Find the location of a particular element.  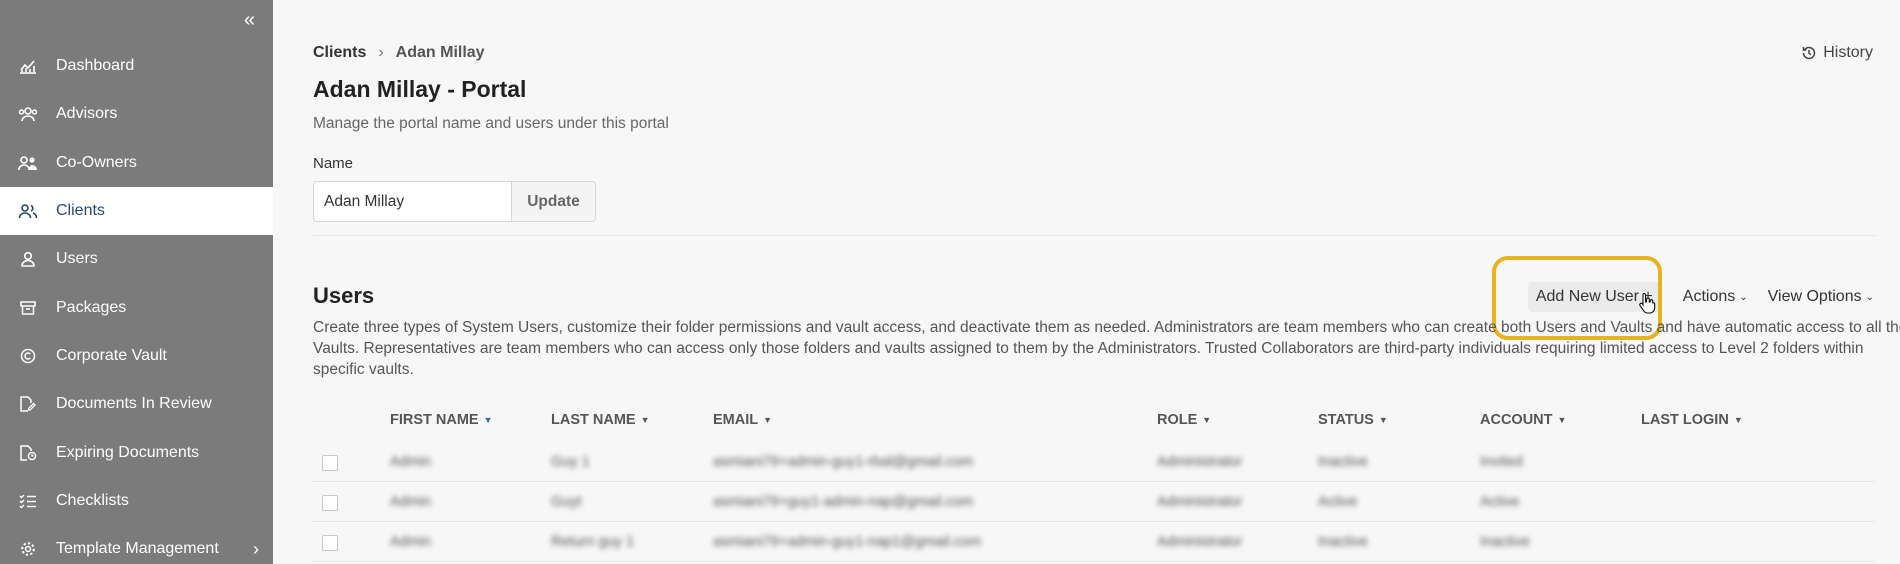

column-header-first-name: FIRST NAME ▼ is located at coordinates (441, 420).